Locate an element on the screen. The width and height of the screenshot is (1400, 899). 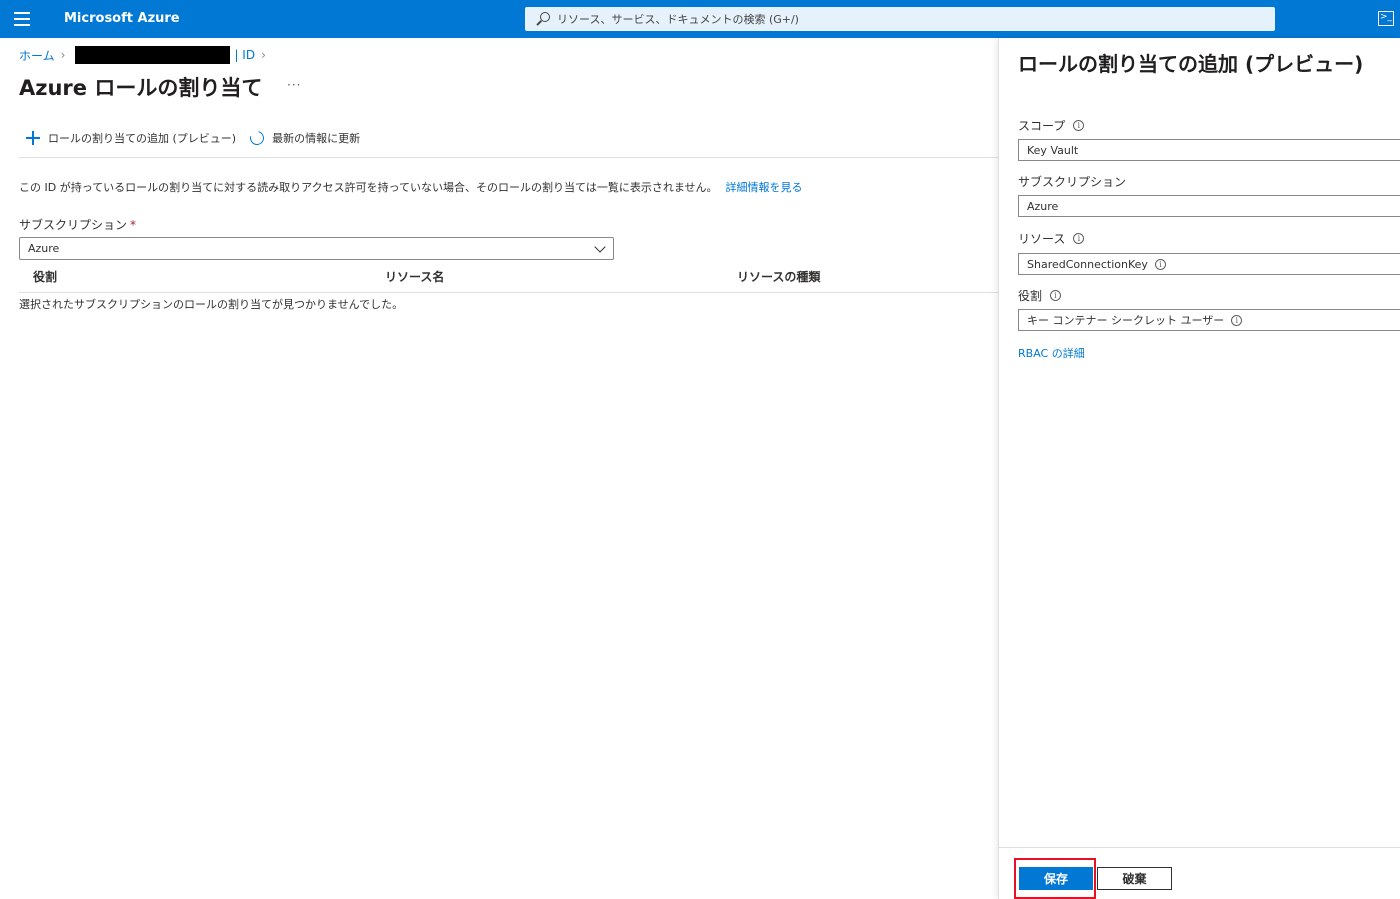
subscription-dropdown-value: Azure is located at coordinates (44, 248).